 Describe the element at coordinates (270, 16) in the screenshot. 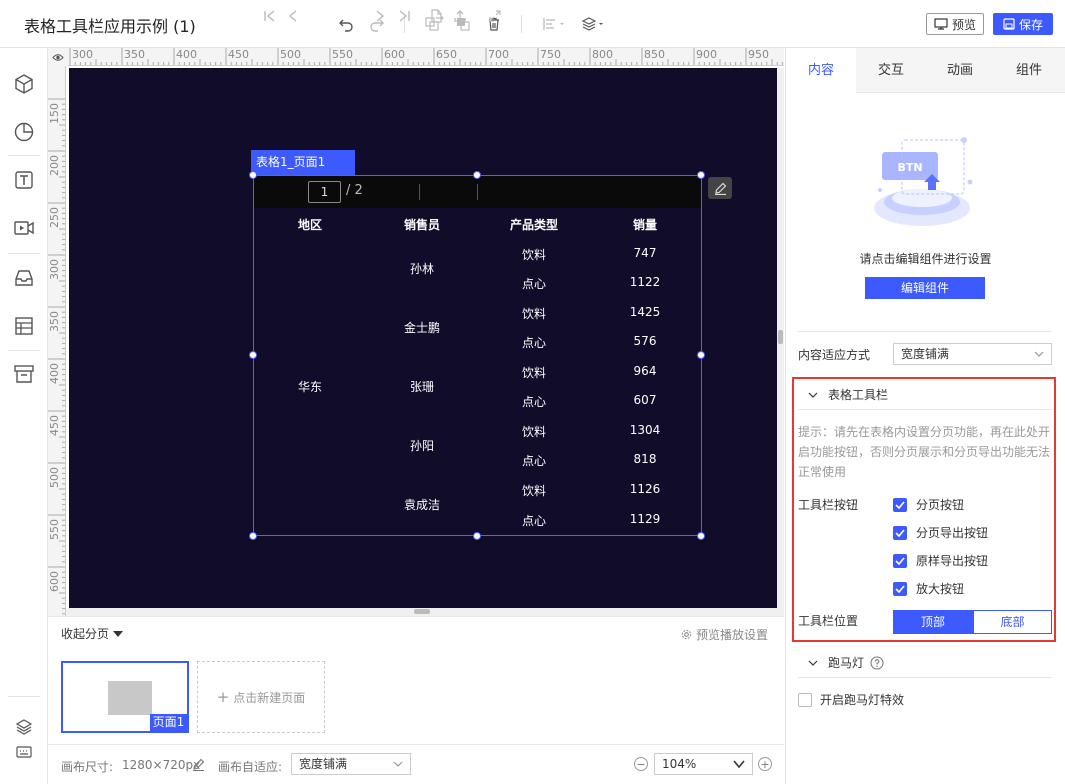

I see `first-page-icon` at that location.